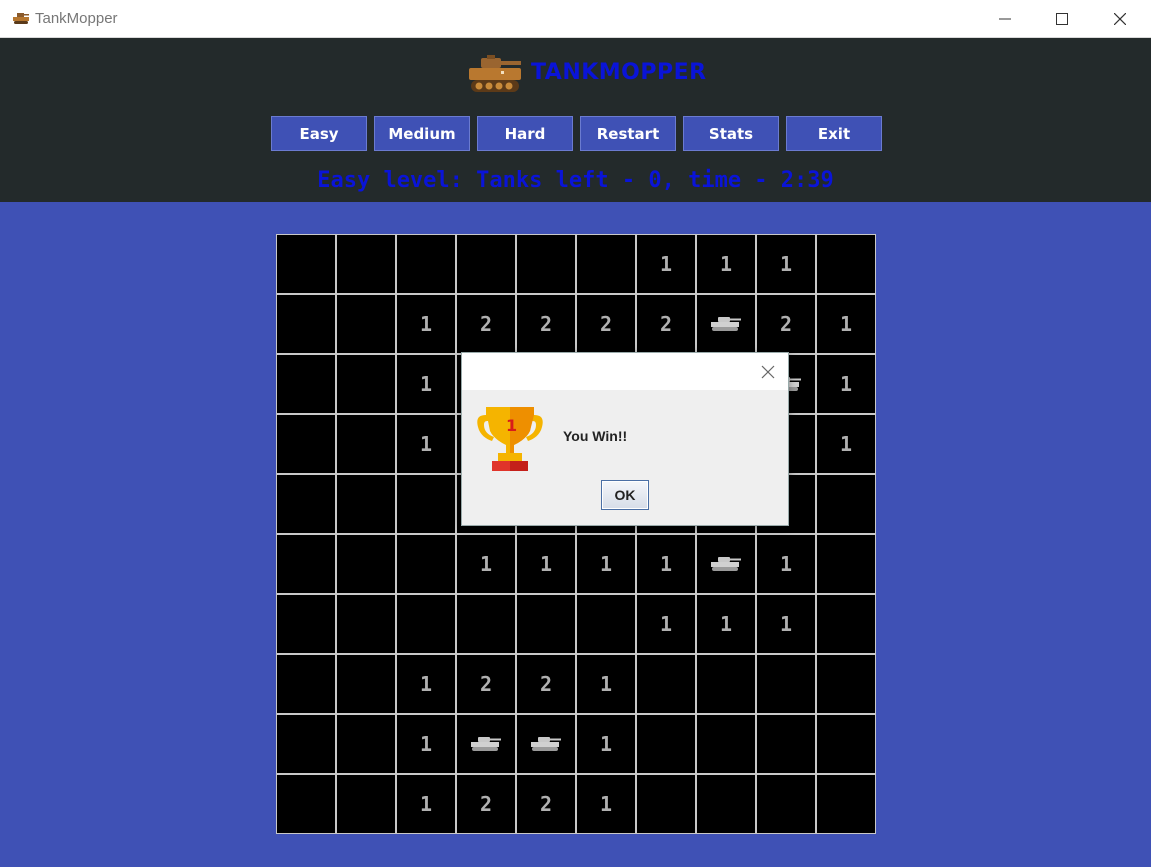 The height and width of the screenshot is (867, 1151). Describe the element at coordinates (1005, 19) in the screenshot. I see `minimize-button` at that location.